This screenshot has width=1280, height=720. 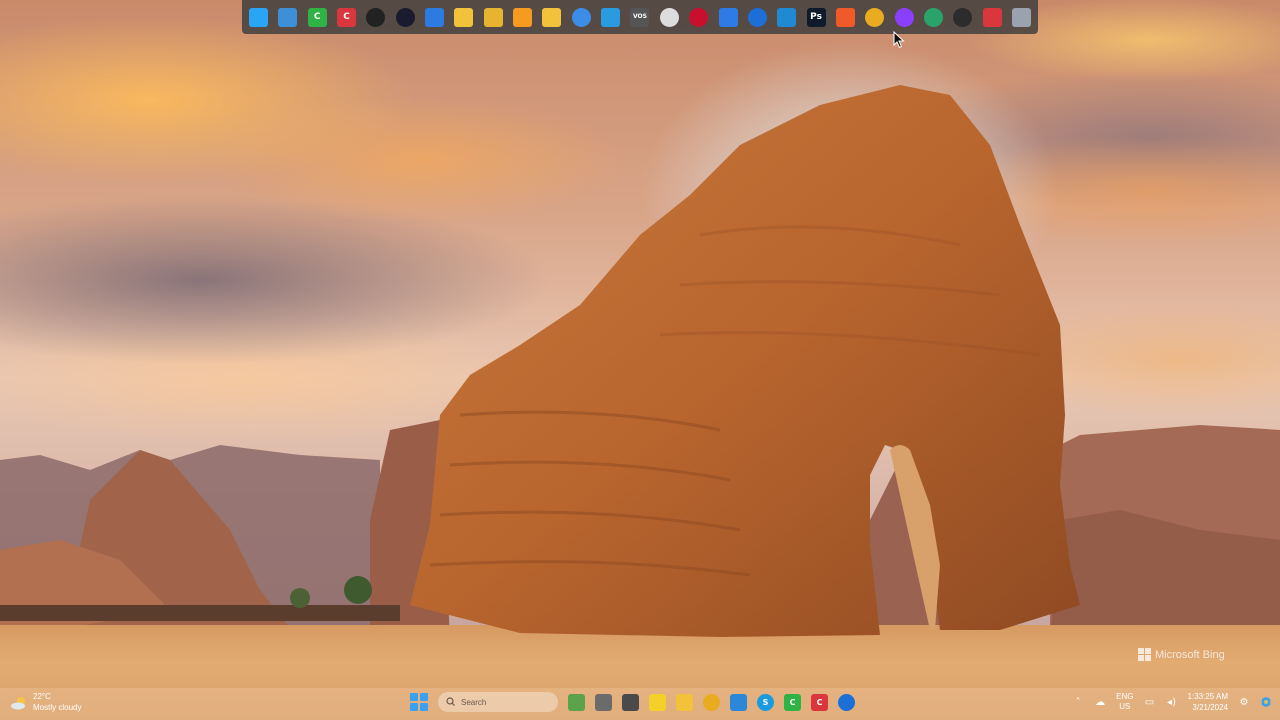 I want to click on recycle-bin-icon, so click(x=1021, y=17).